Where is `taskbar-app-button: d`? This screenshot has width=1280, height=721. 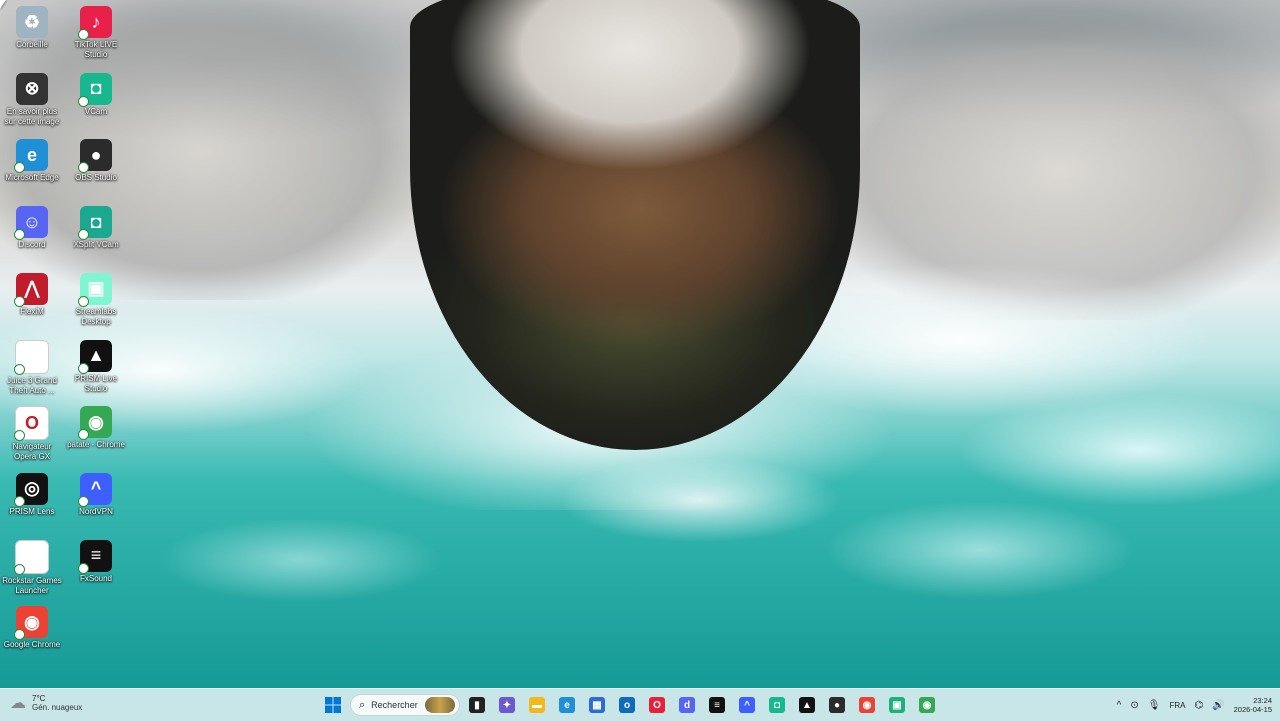
taskbar-app-button: d is located at coordinates (687, 705).